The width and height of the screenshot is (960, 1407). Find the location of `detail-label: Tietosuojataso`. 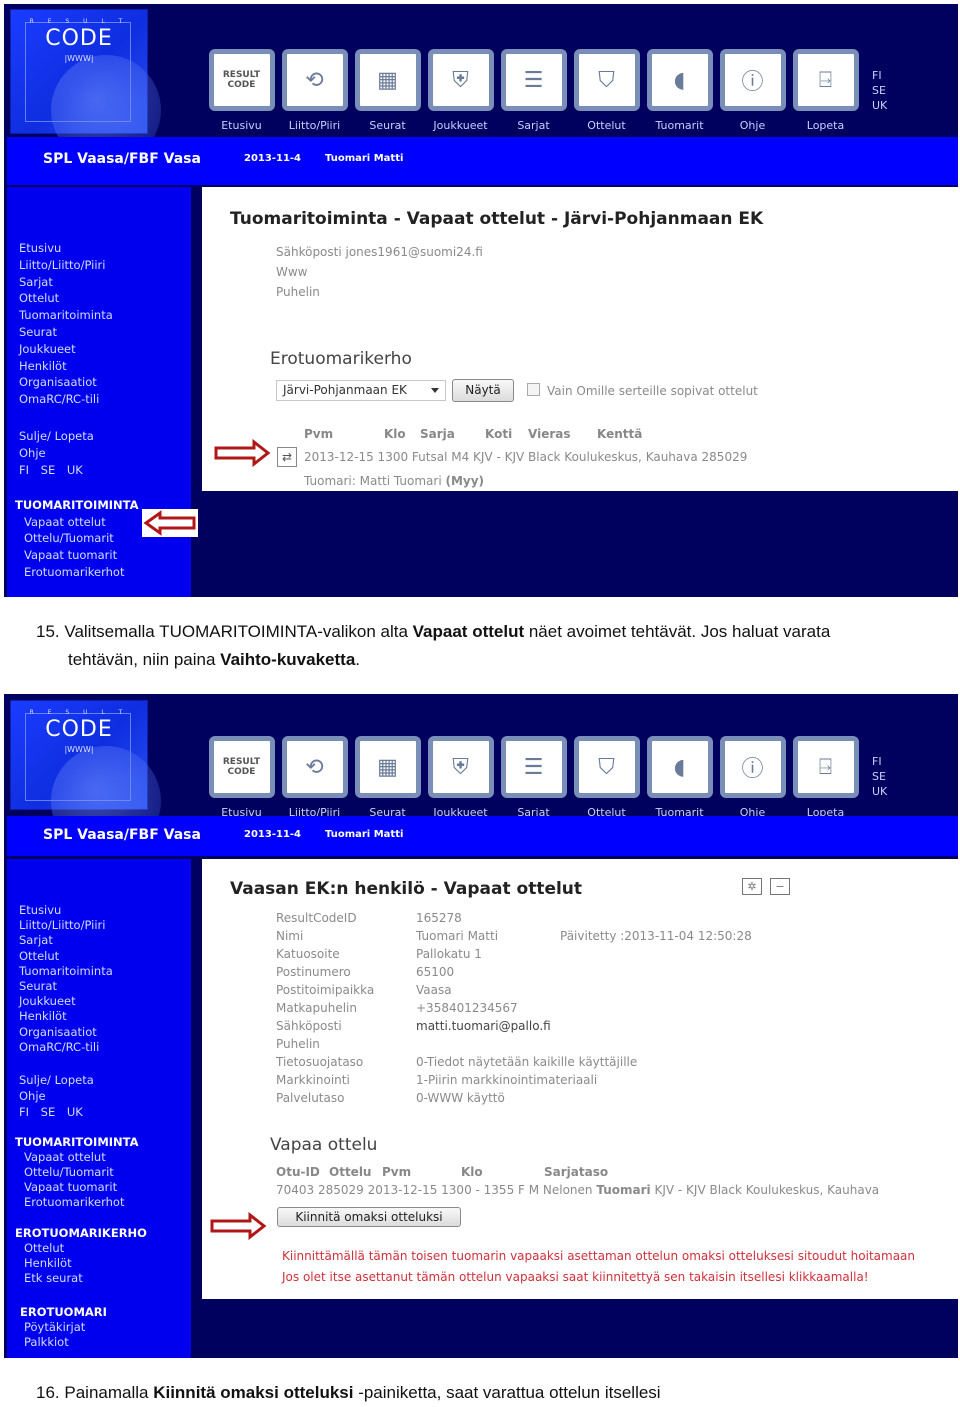

detail-label: Tietosuojataso is located at coordinates (320, 1062).